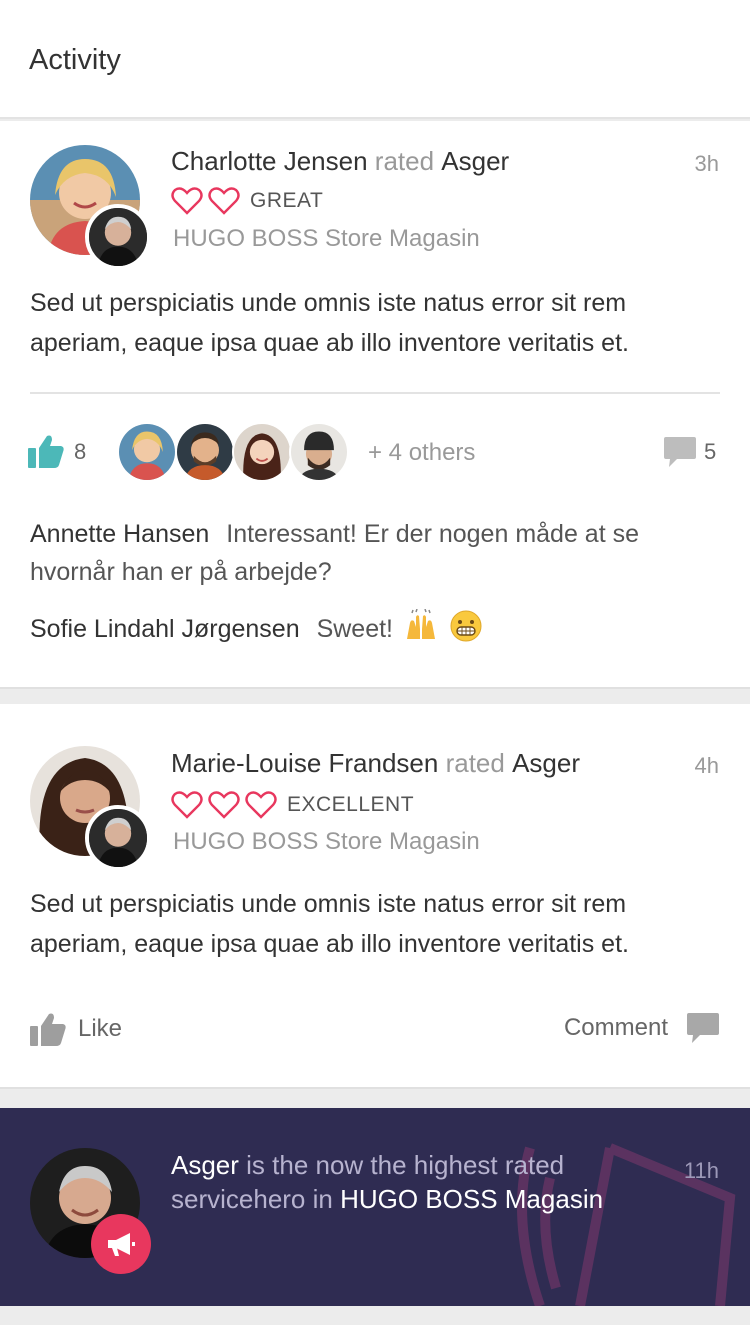  I want to click on likes-row: 8 + 4 others 5, so click(375, 452).